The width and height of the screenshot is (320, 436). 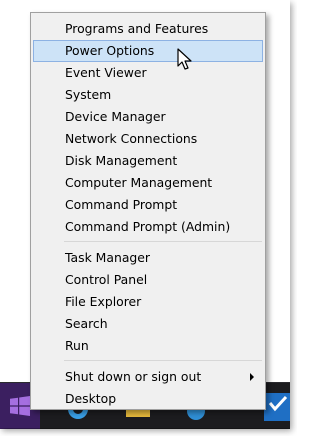 What do you see at coordinates (20, 406) in the screenshot?
I see `windows-logo-icon` at bounding box center [20, 406].